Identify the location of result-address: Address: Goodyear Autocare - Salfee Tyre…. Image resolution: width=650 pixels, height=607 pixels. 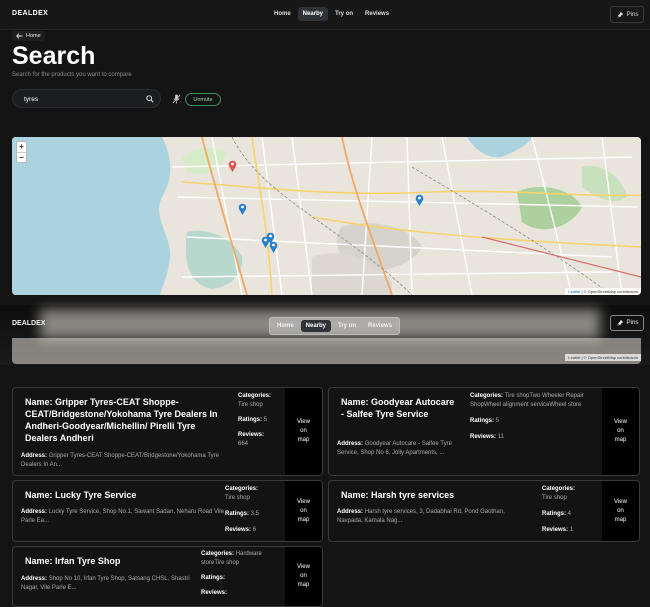
(394, 448).